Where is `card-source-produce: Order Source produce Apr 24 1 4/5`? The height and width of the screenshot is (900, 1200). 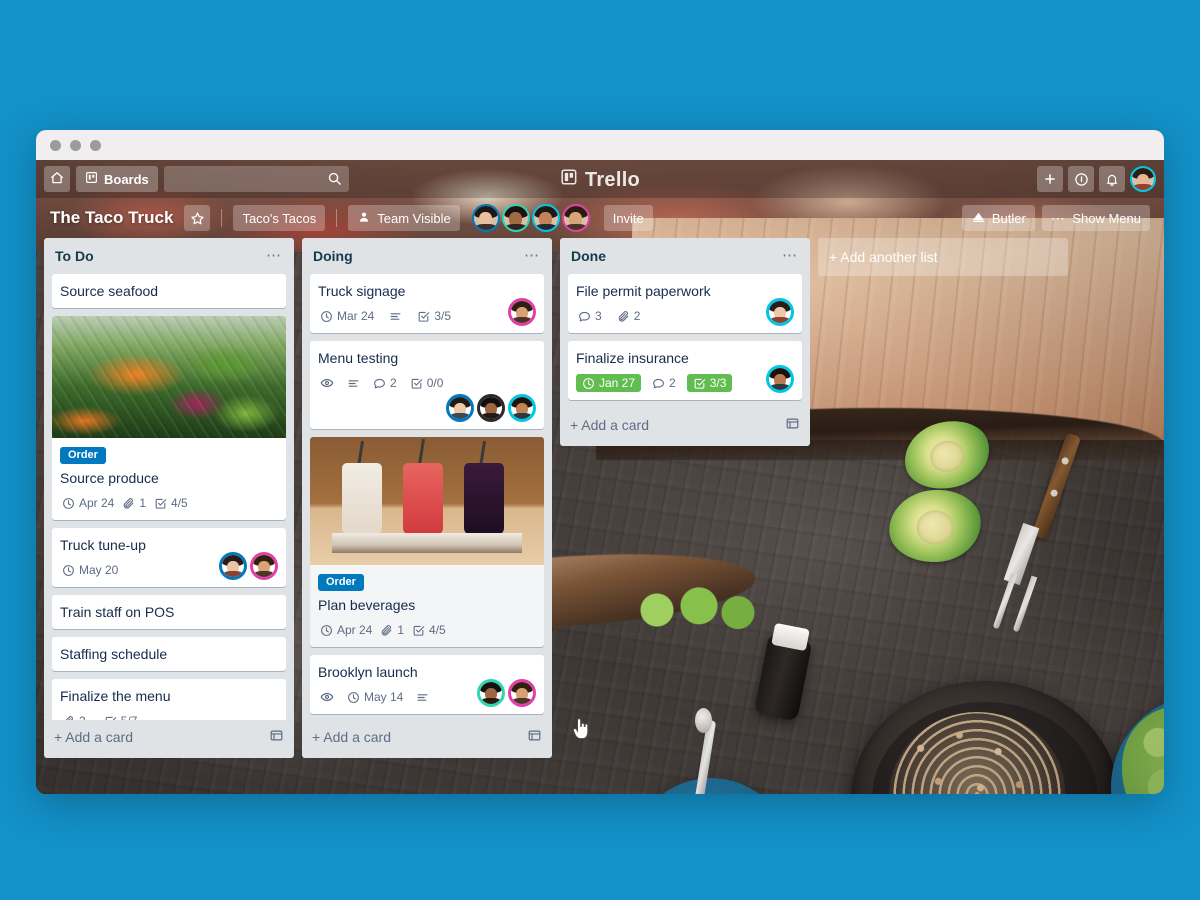
card-source-produce: Order Source produce Apr 24 1 4/5 is located at coordinates (169, 418).